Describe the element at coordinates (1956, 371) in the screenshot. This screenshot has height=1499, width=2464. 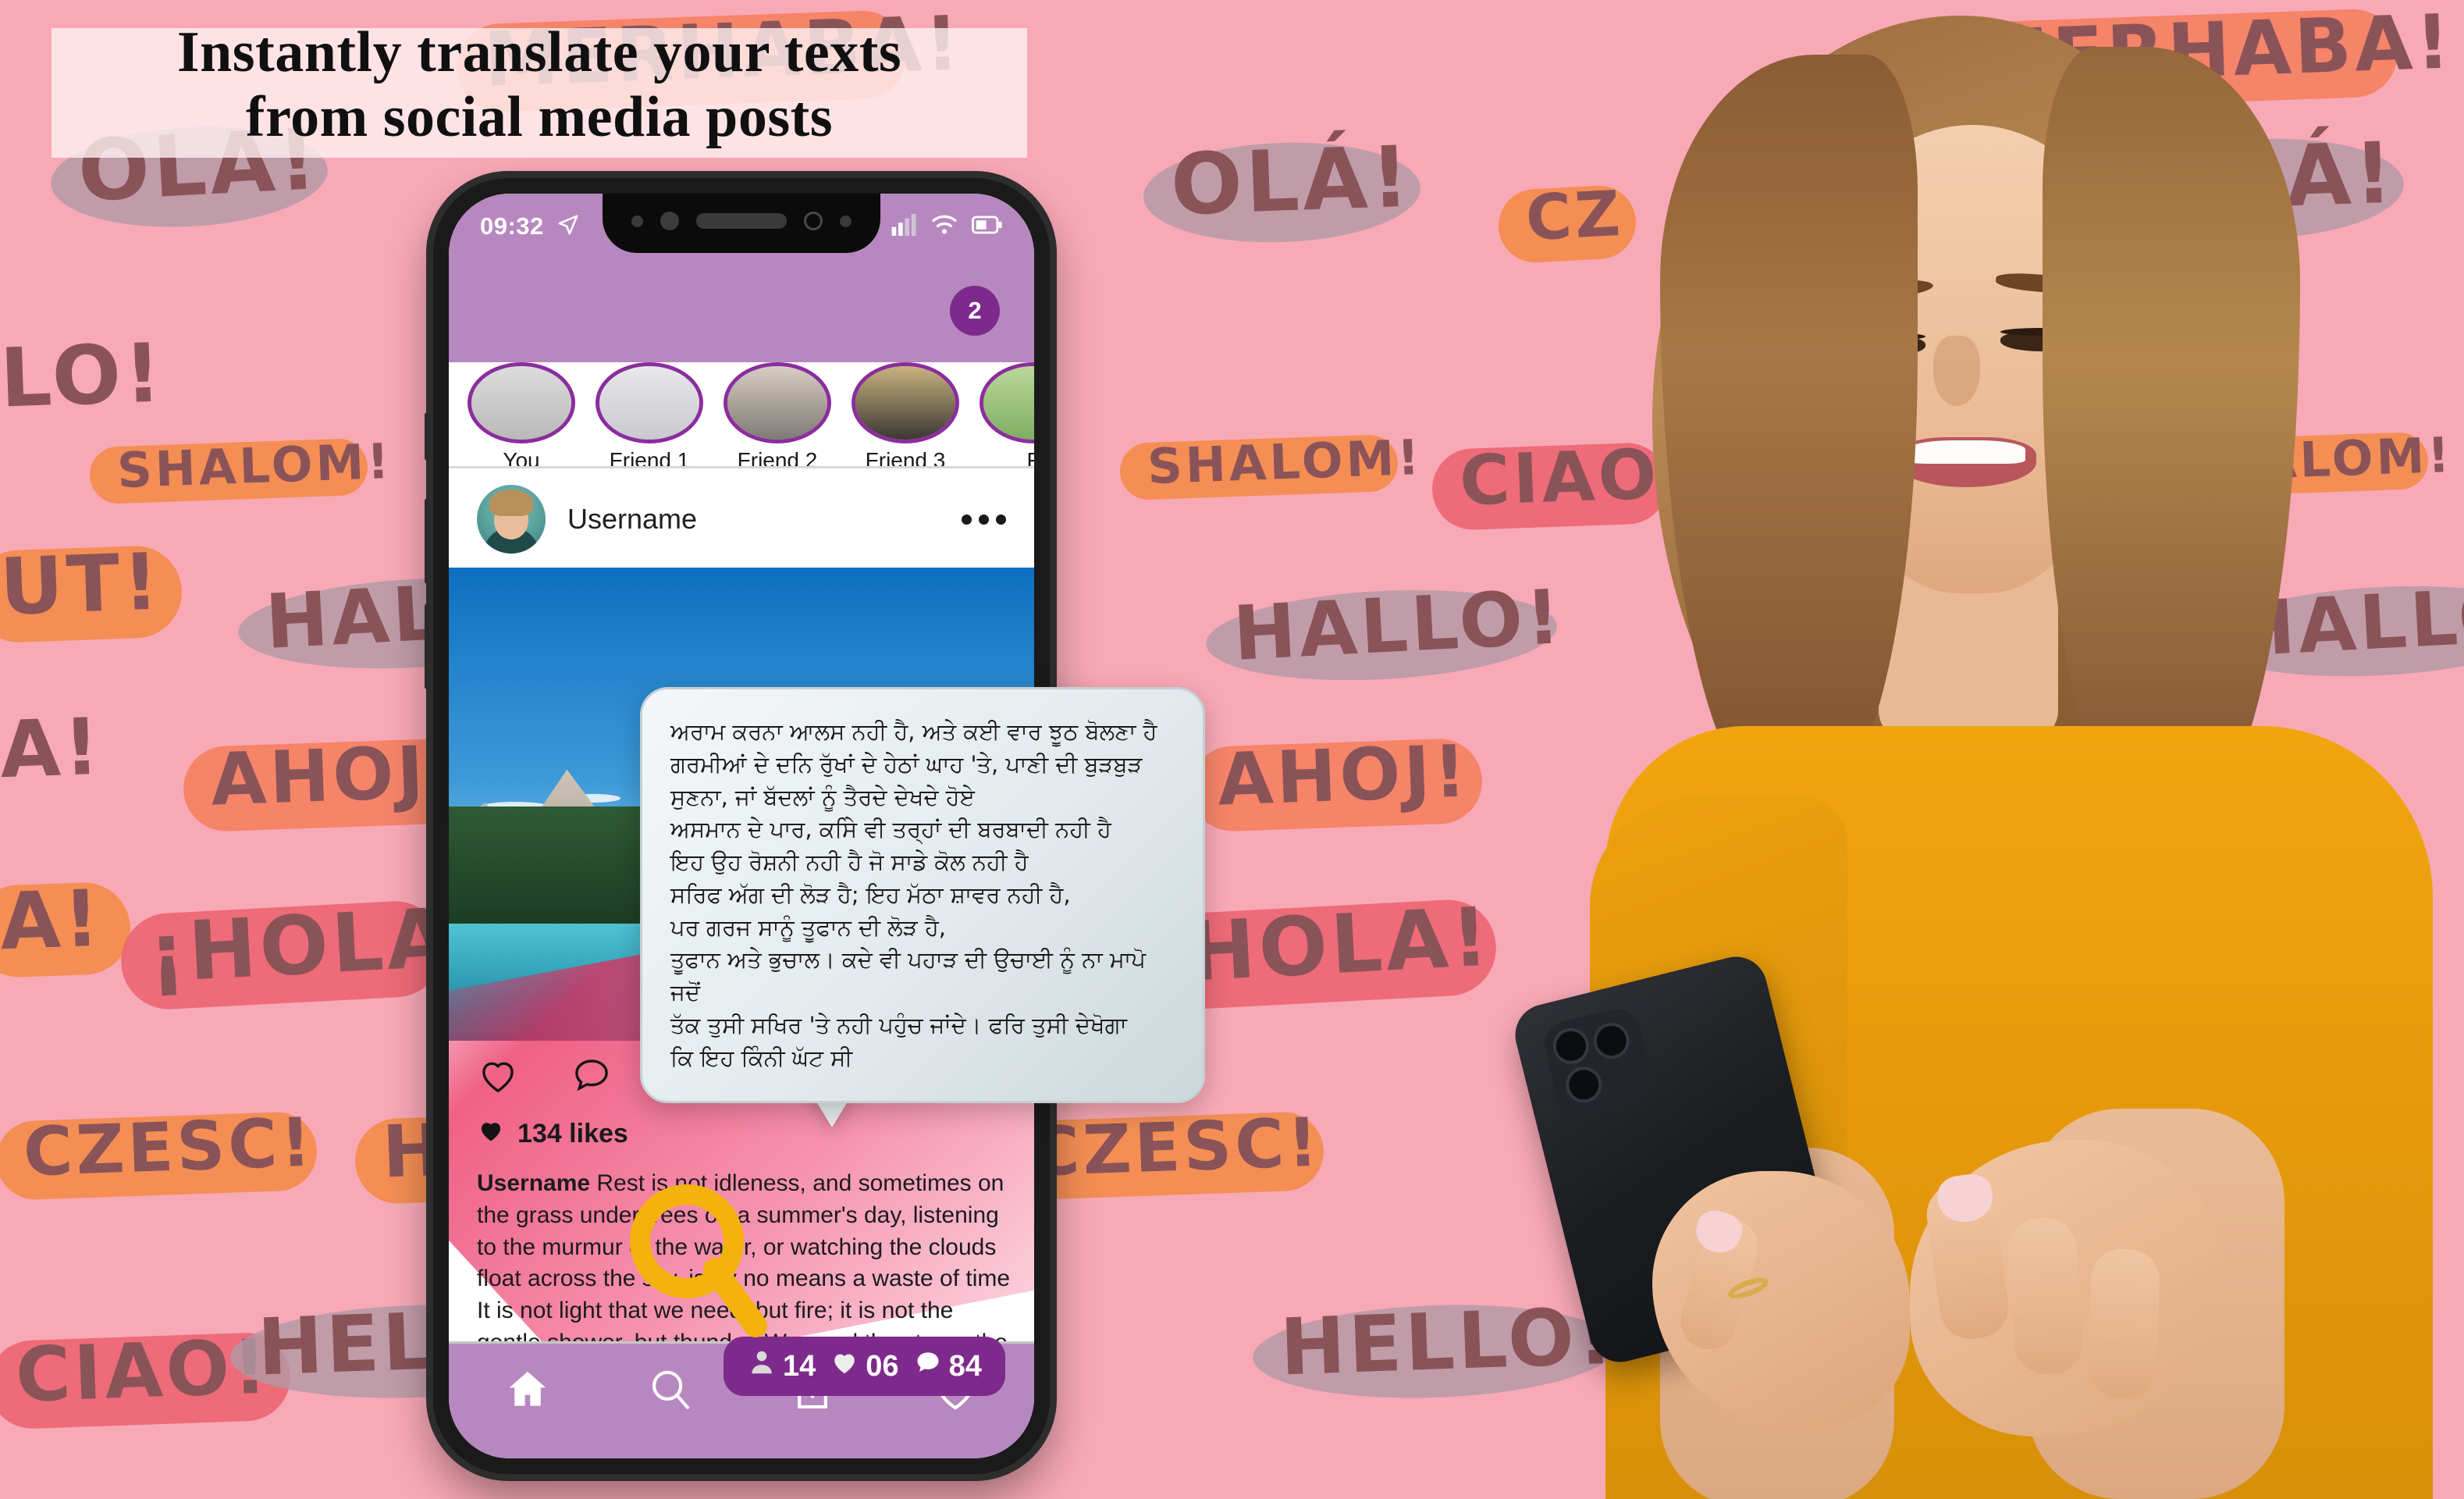
I see `nose` at that location.